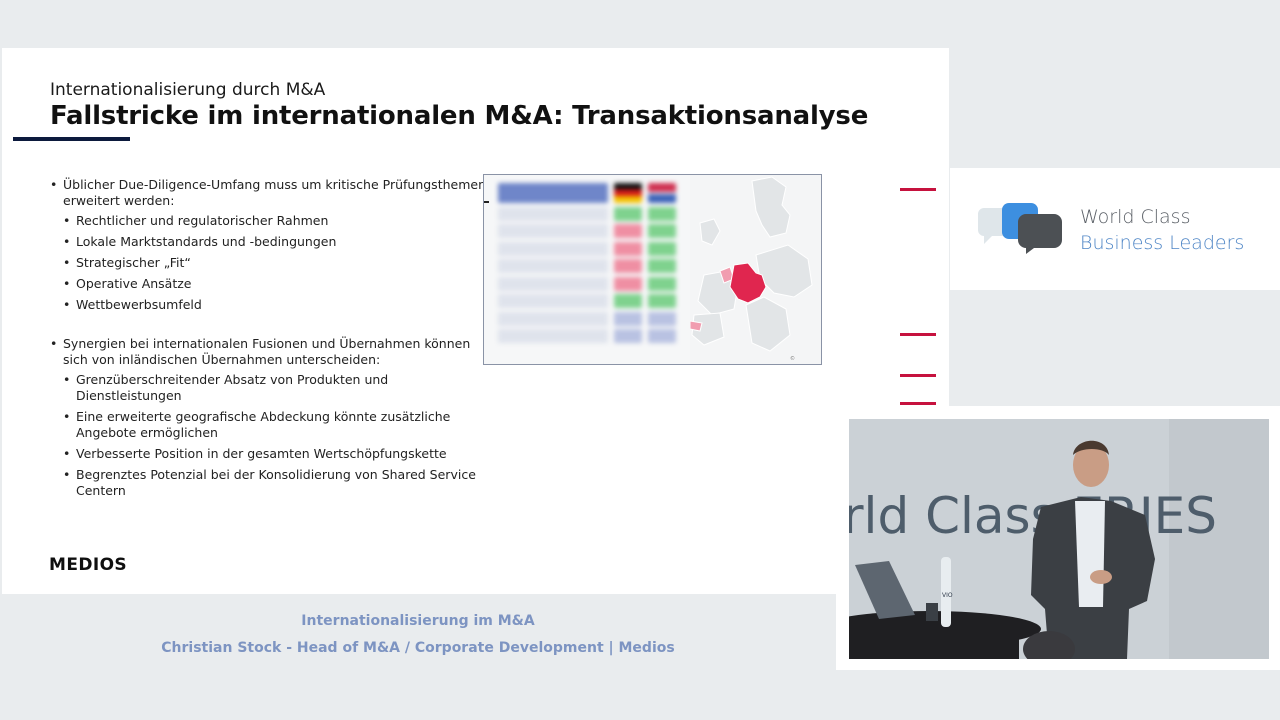 This screenshot has width=1280, height=720. I want to click on second-flag-icon, so click(662, 193).